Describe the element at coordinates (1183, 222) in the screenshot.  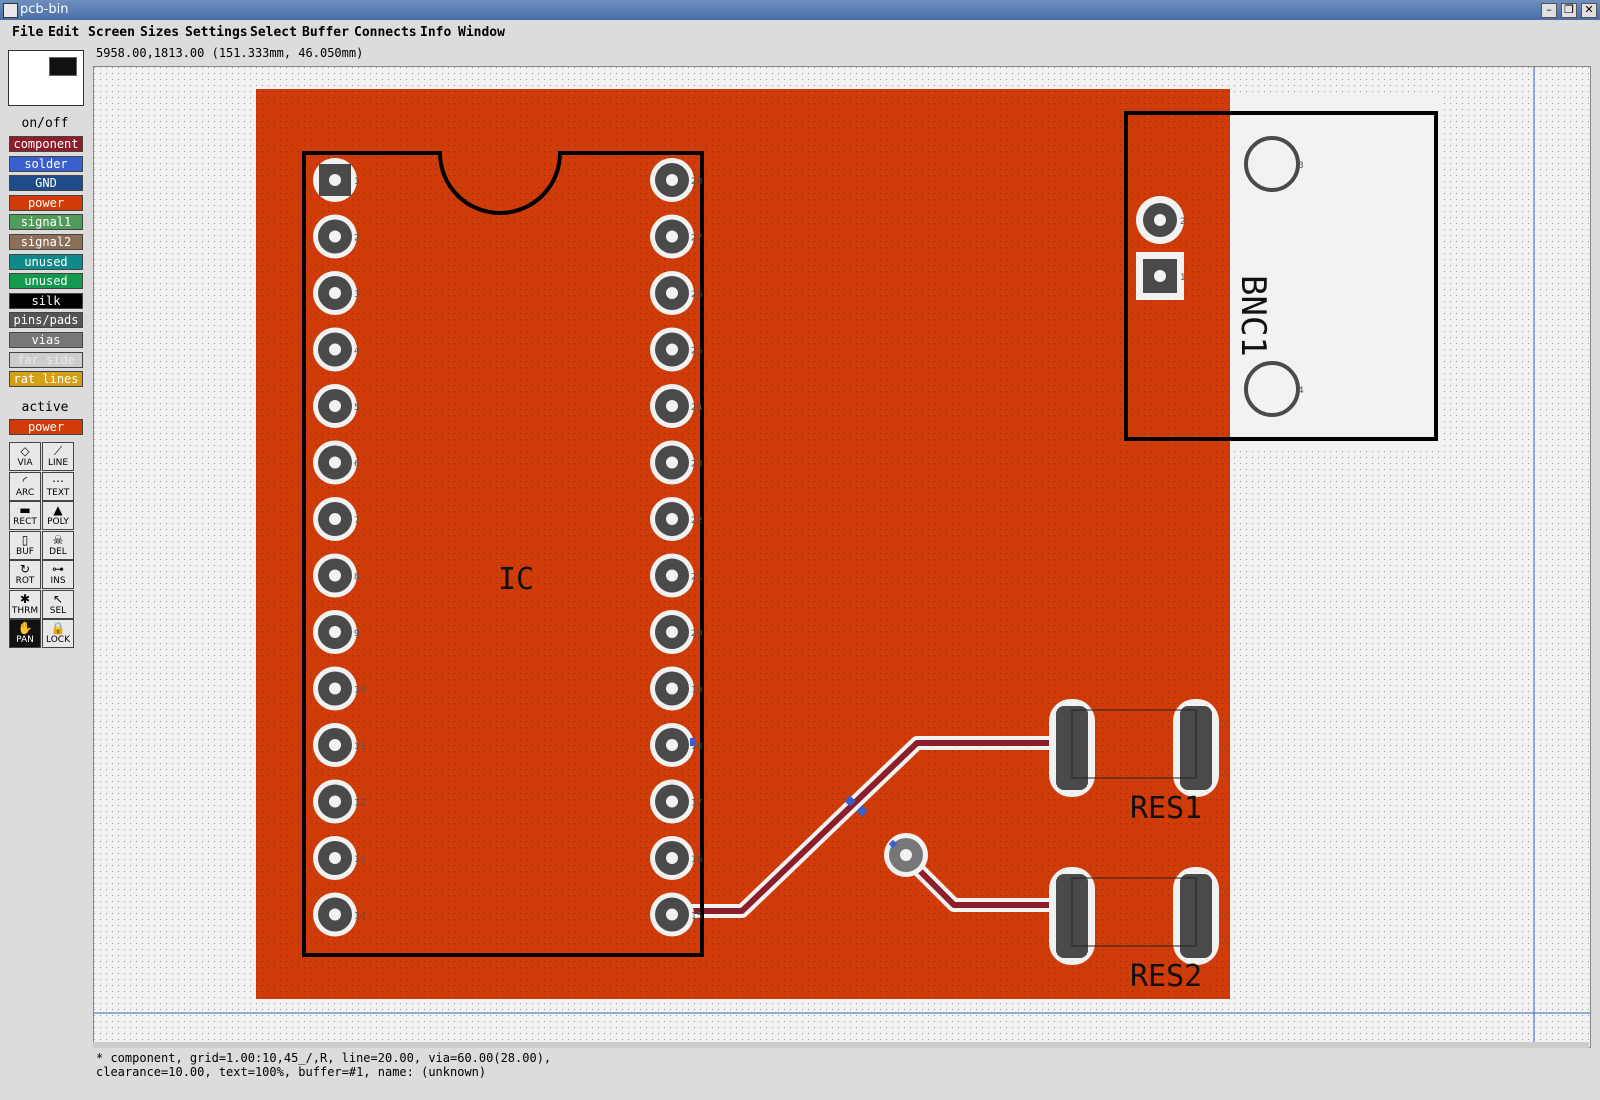
I see `bnc-pin-number: 2` at that location.